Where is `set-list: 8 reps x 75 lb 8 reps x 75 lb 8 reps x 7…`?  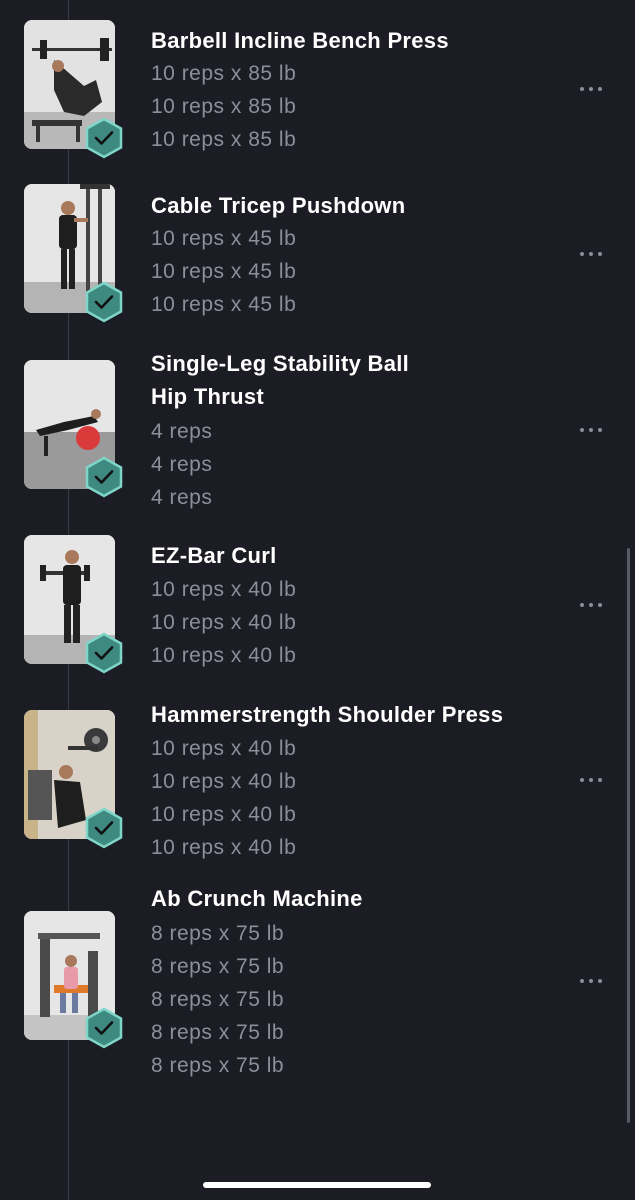 set-list: 8 reps x 75 lb 8 reps x 75 lb 8 reps x 7… is located at coordinates (217, 999).